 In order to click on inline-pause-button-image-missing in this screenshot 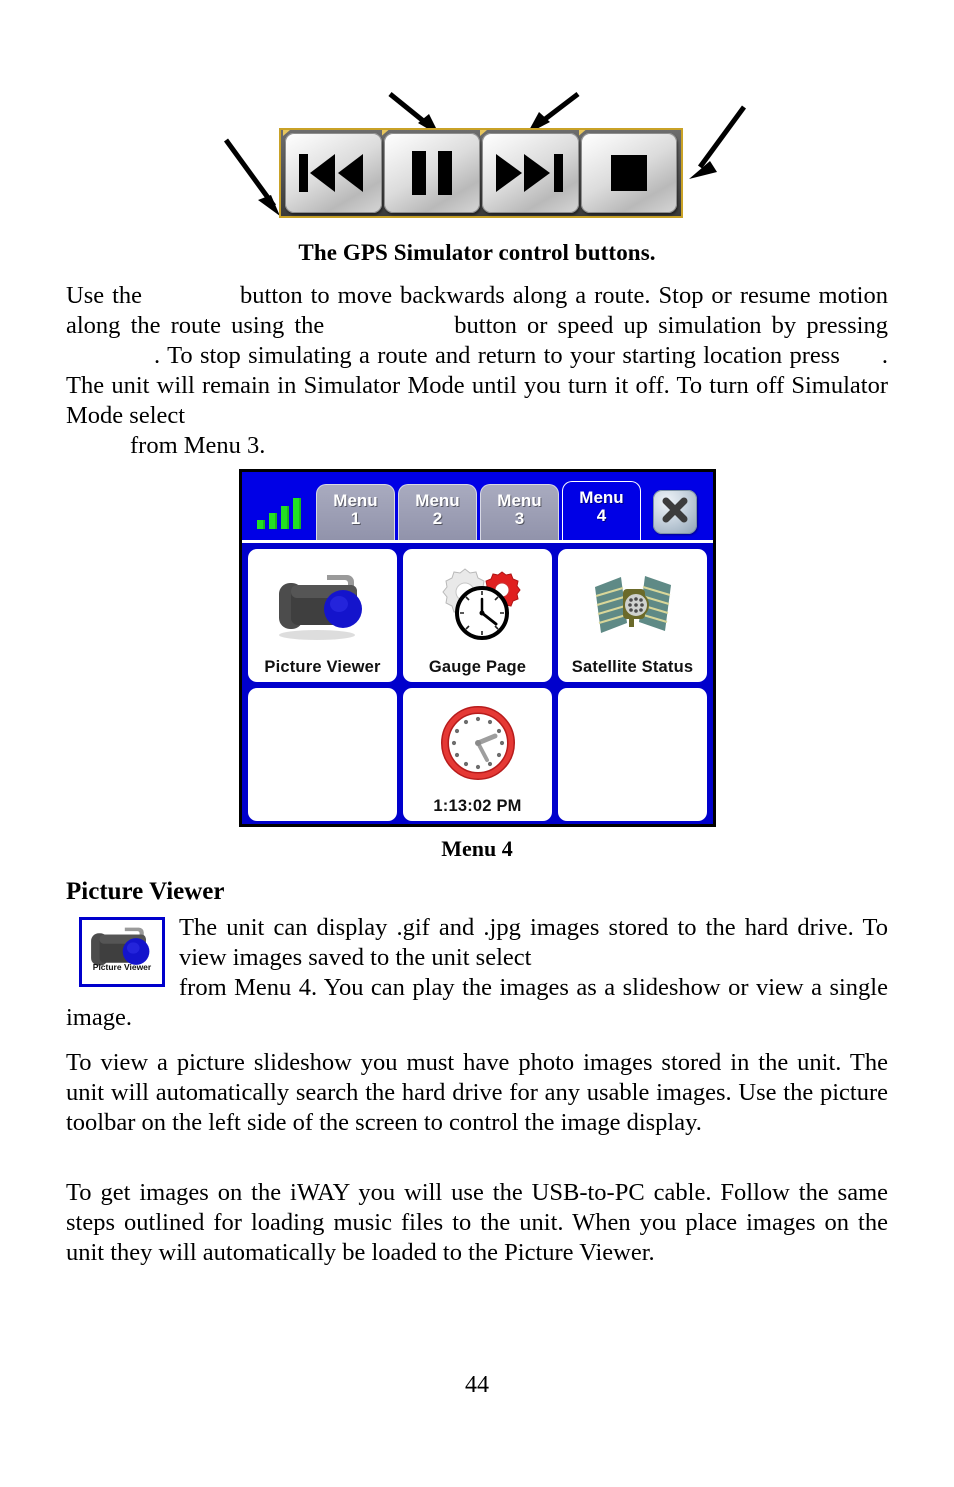, I will do `click(389, 326)`.